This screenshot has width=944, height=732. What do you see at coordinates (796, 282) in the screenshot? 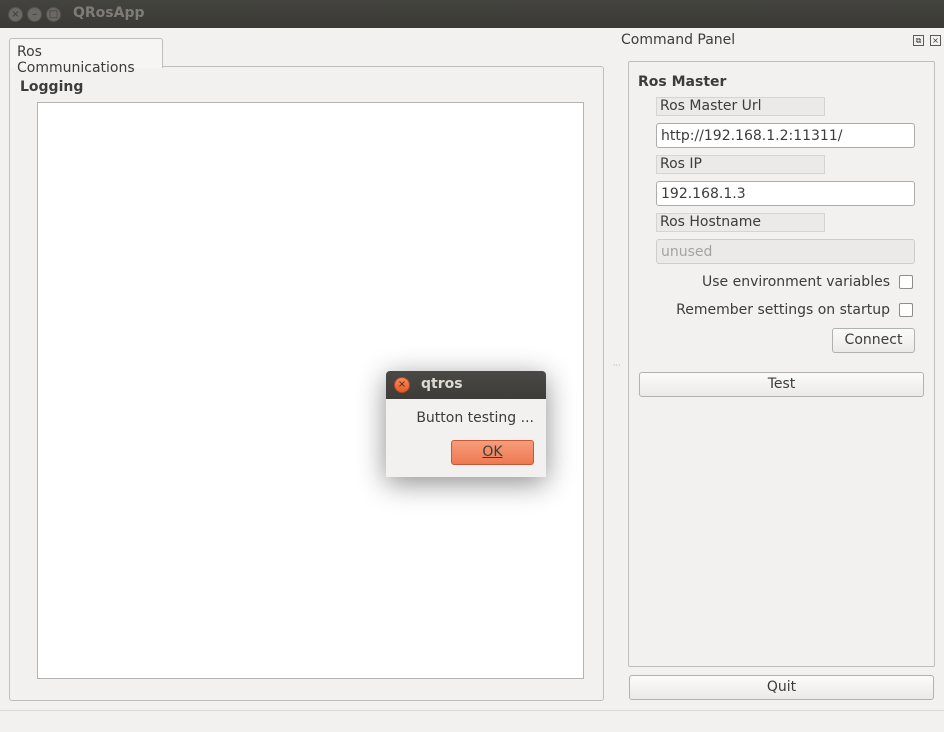
I see `use-env-label: Use environment variables` at bounding box center [796, 282].